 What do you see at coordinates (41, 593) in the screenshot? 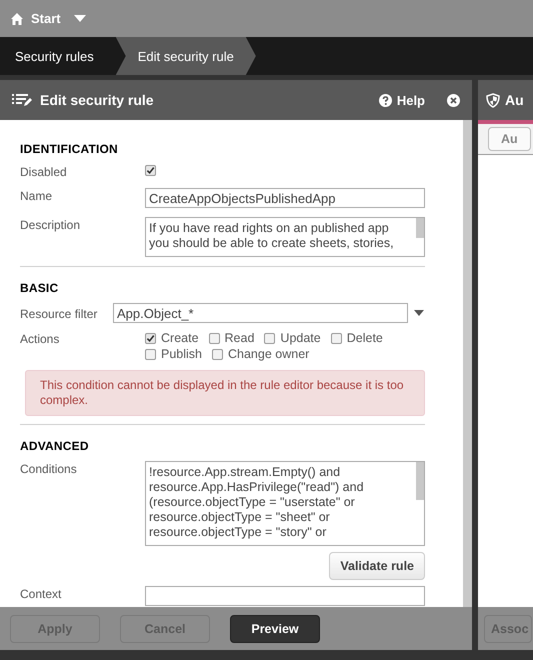
I see `field-label: Context` at bounding box center [41, 593].